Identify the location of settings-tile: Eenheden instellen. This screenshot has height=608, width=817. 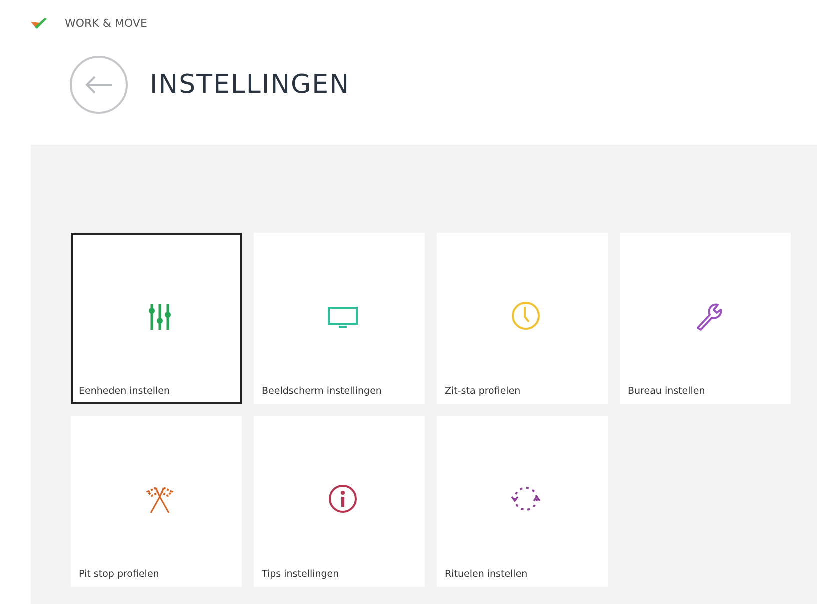
(156, 318).